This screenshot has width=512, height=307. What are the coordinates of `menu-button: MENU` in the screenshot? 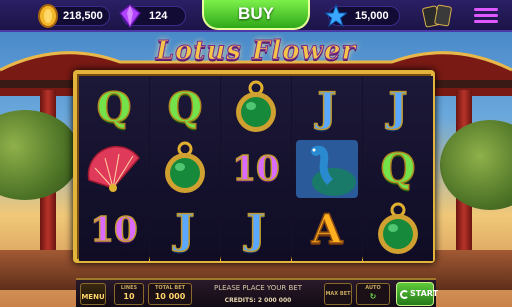 It's located at (93, 294).